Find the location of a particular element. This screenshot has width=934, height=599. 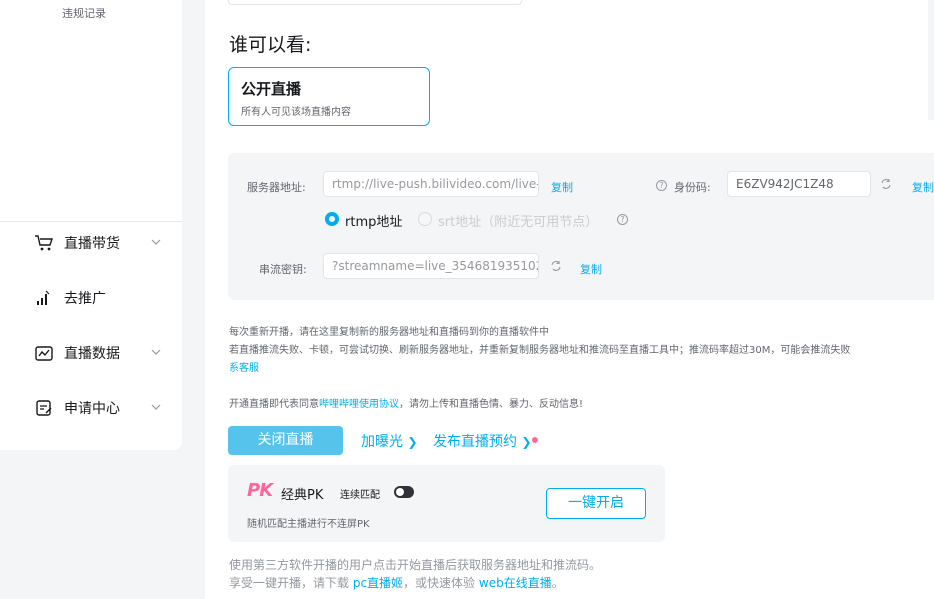

stream-key-field: ?streamname=live_354681935102196 is located at coordinates (431, 266).